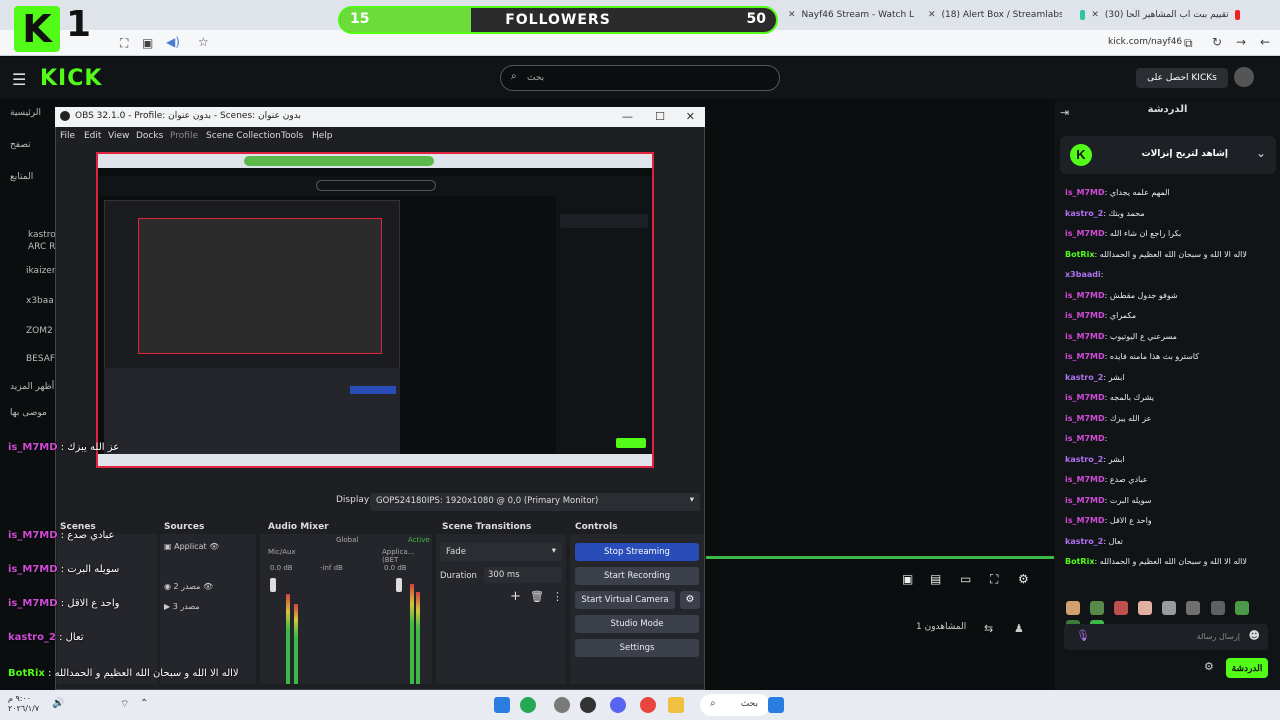  I want to click on theater-mode-icon: ▭, so click(965, 579).